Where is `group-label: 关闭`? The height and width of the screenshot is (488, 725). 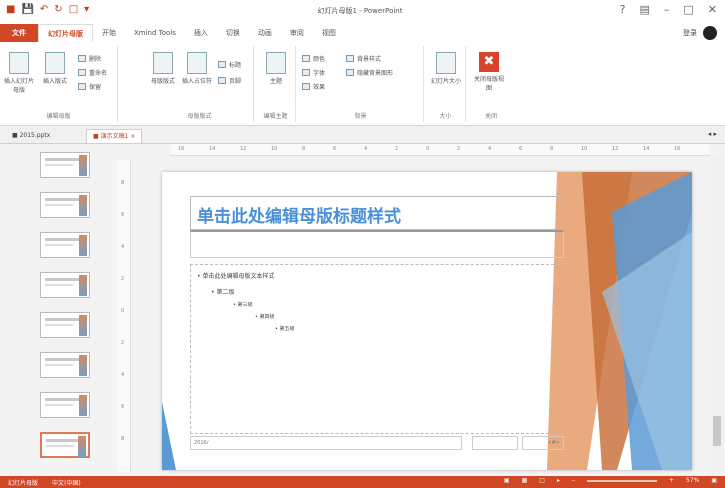
group-label: 关闭 is located at coordinates (490, 116).